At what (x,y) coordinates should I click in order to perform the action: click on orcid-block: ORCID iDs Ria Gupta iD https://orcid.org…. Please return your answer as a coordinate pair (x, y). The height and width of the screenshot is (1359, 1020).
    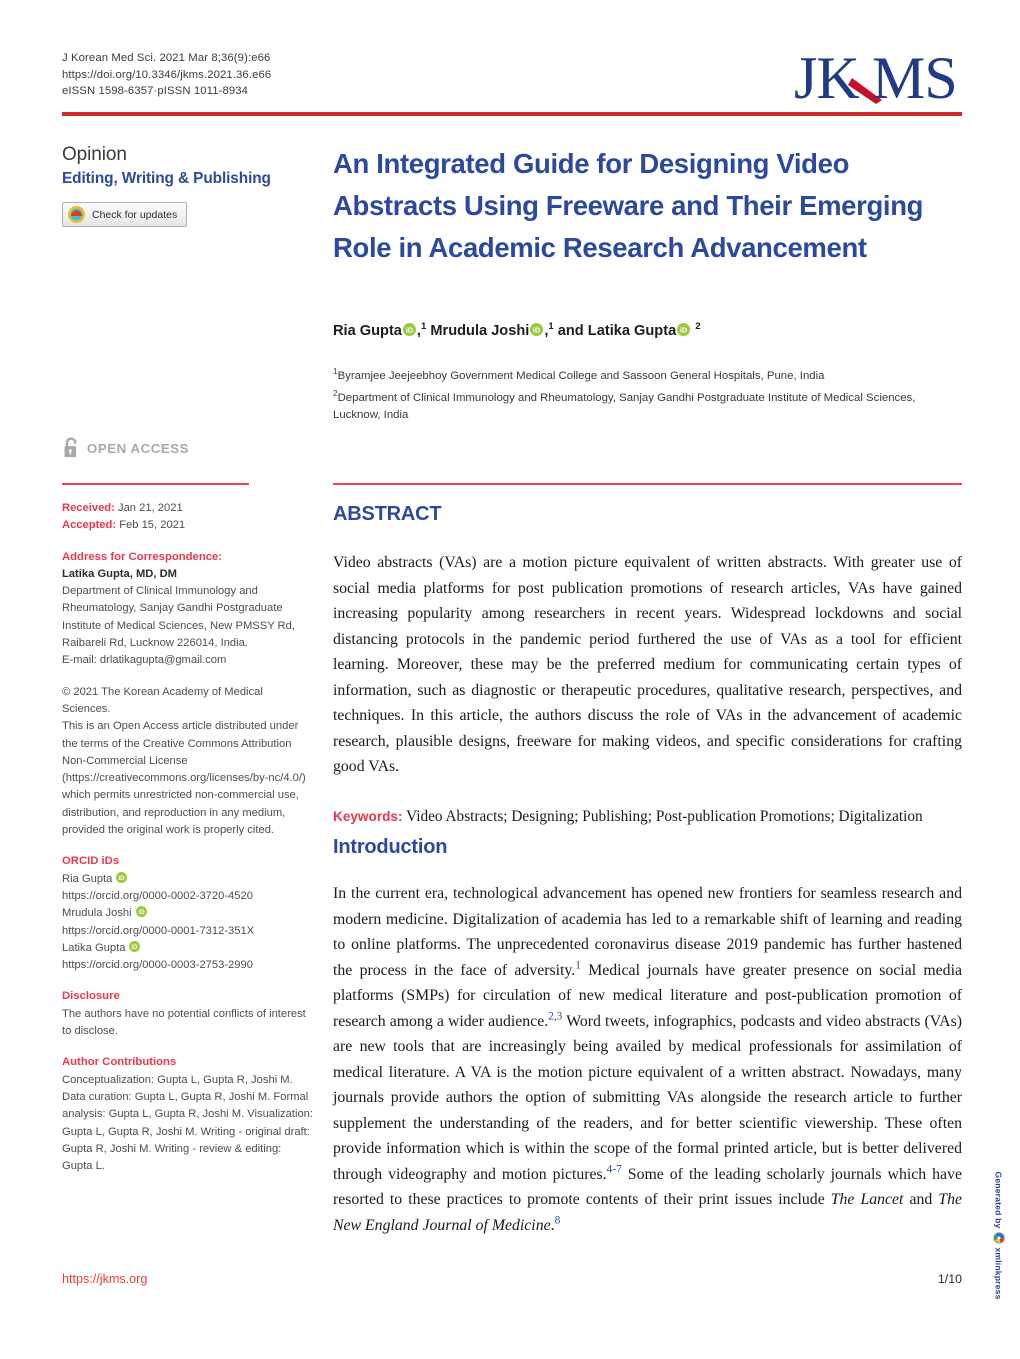
    Looking at the image, I should click on (188, 913).